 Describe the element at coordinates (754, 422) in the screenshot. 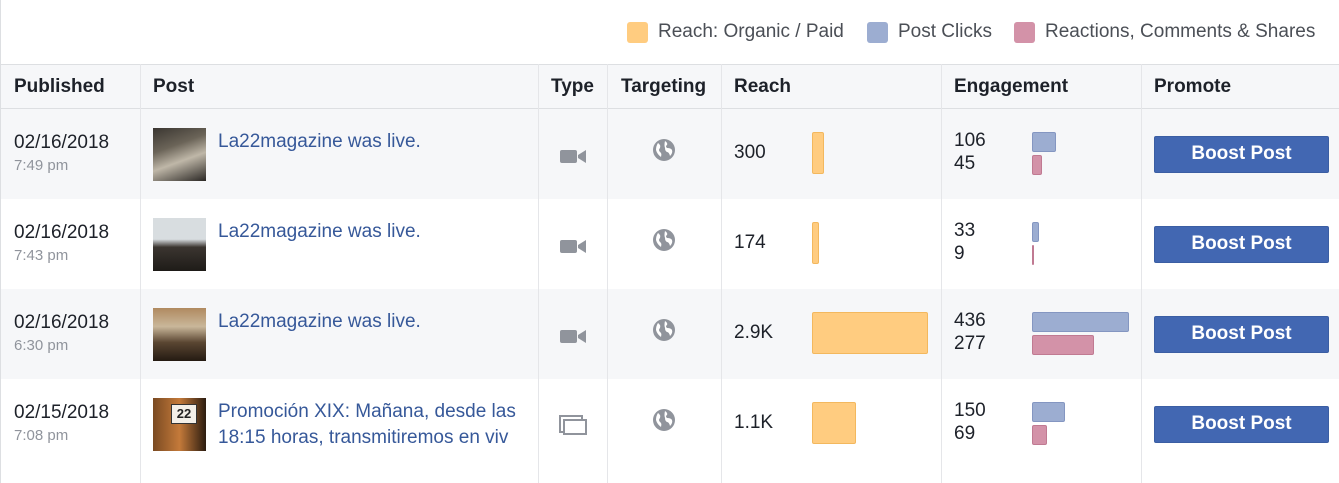

I see `reach-value: 1.1K` at that location.